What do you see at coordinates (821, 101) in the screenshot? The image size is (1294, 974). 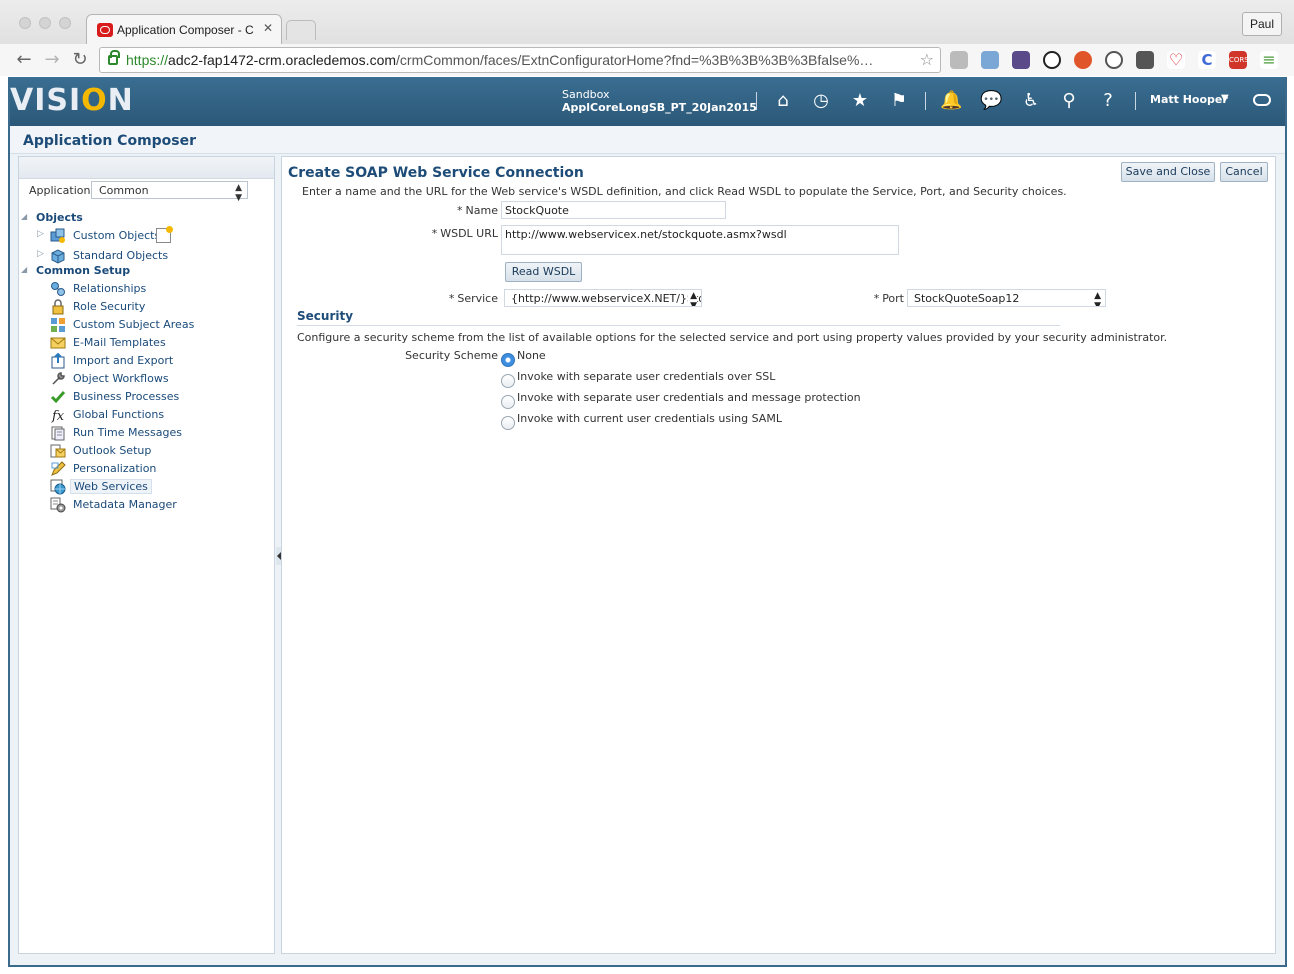 I see `recent-items-icon: ◷` at bounding box center [821, 101].